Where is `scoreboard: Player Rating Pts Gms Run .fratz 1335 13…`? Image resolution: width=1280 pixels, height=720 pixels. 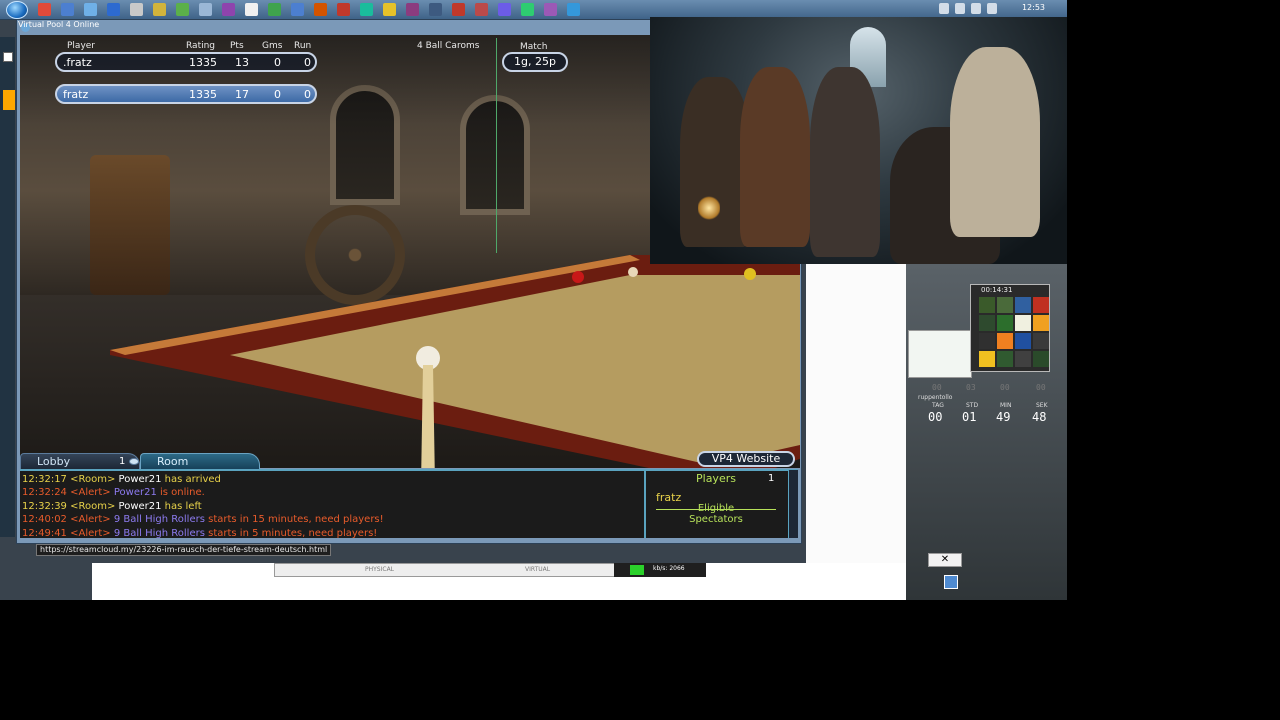
scoreboard: Player Rating Pts Gms Run .fratz 1335 13… is located at coordinates (315, 74).